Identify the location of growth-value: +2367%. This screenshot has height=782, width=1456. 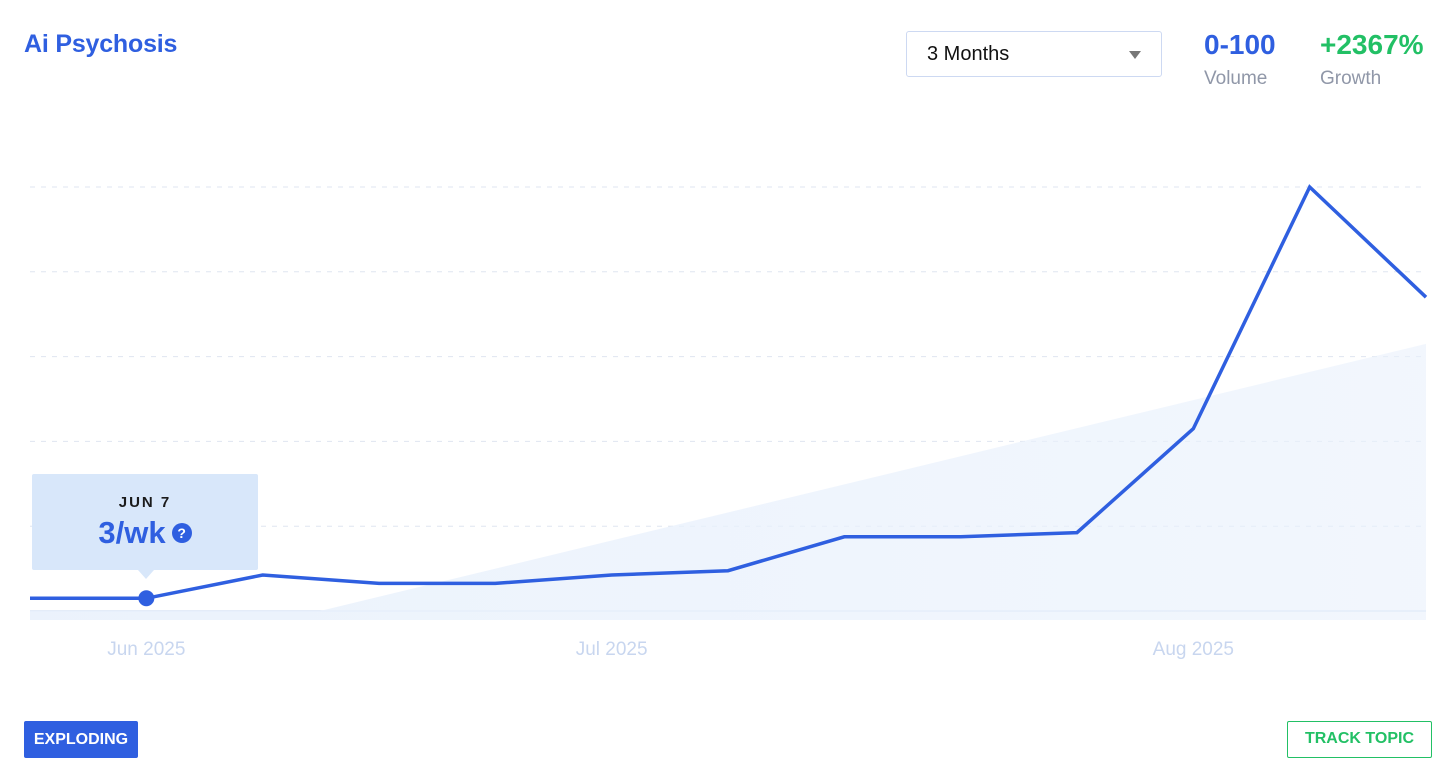
(1372, 44).